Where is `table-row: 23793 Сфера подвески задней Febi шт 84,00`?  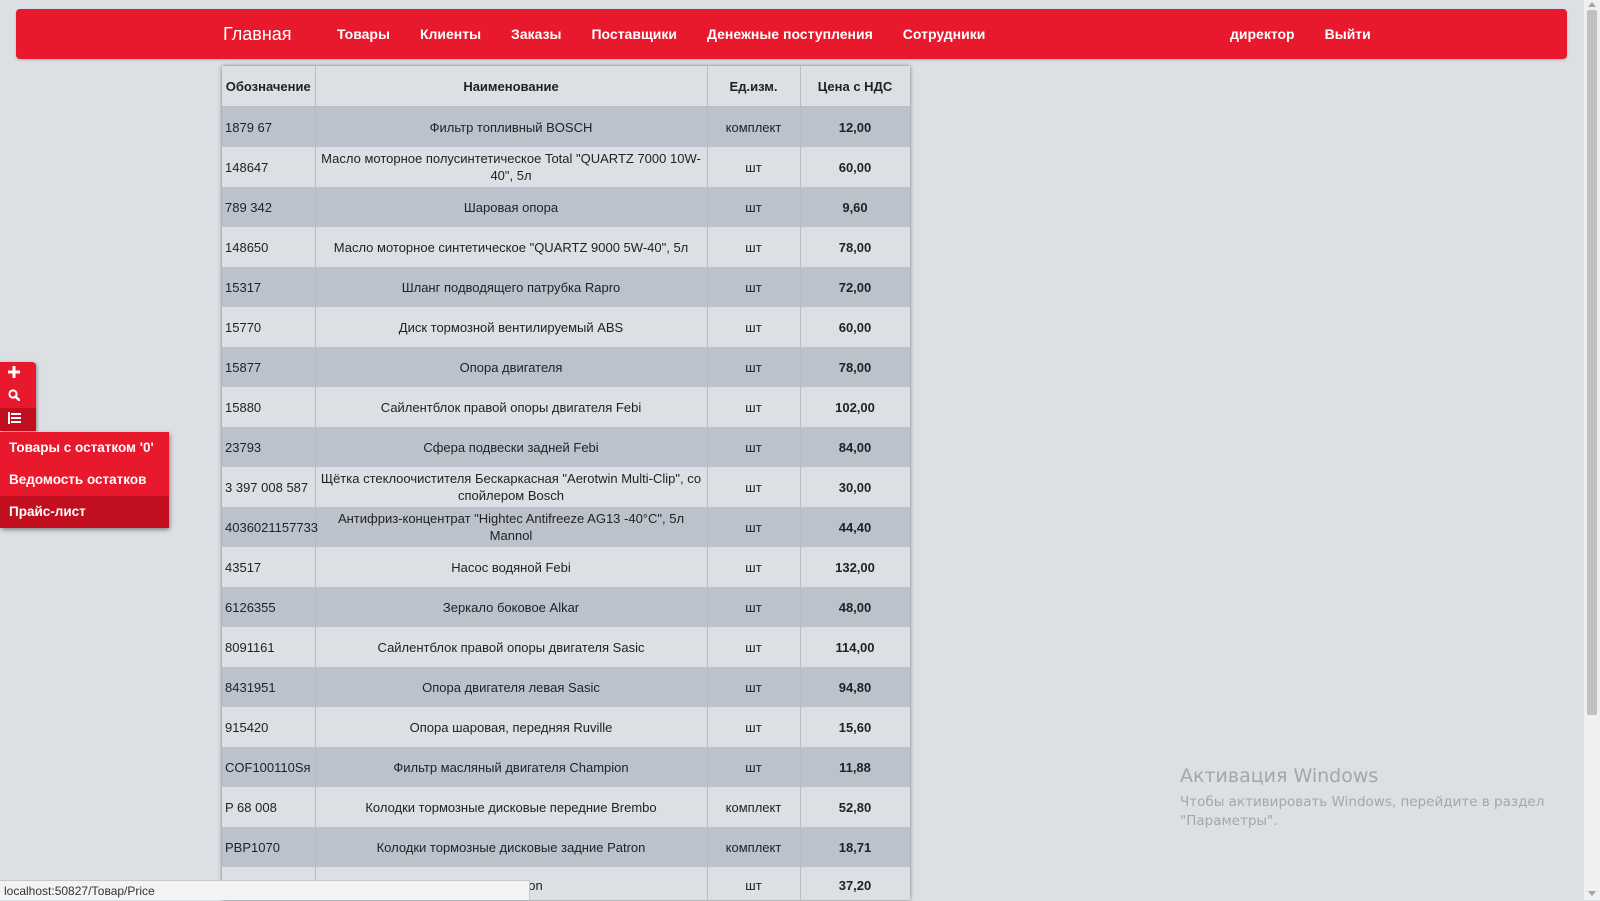 table-row: 23793 Сфера подвески задней Febi шт 84,00 is located at coordinates (566, 447).